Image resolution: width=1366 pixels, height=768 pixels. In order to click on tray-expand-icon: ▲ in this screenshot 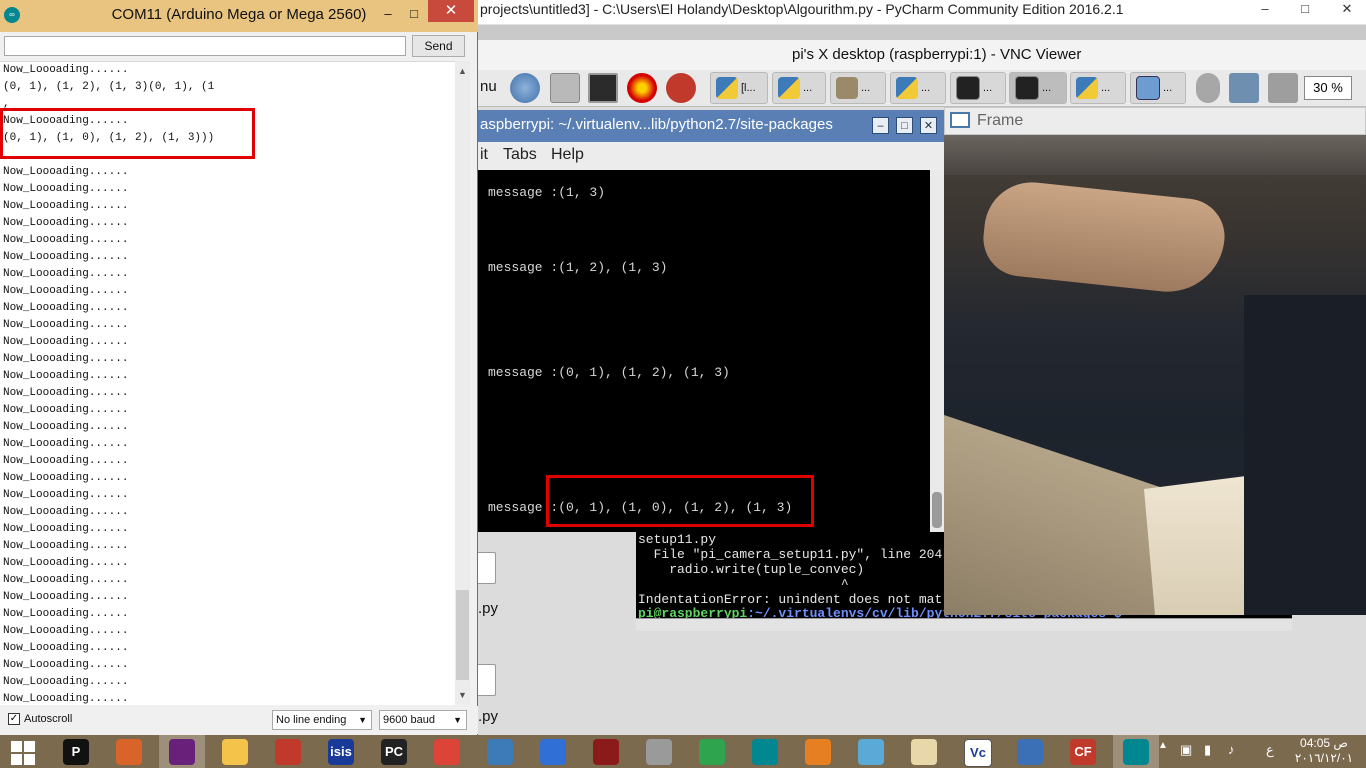, I will do `click(1163, 745)`.